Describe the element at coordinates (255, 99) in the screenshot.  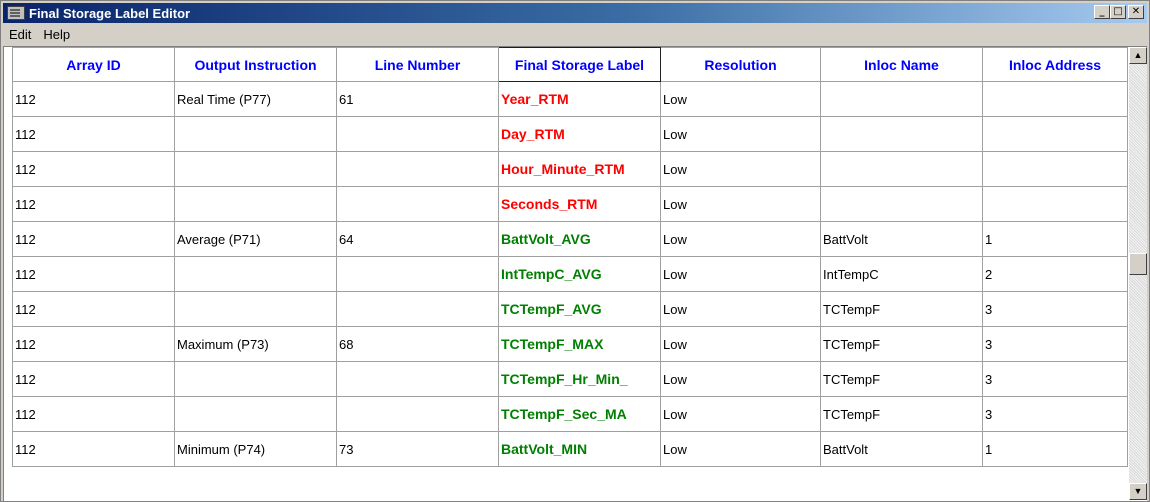
I see `cell-output-instruction: Real Time (P77)` at that location.